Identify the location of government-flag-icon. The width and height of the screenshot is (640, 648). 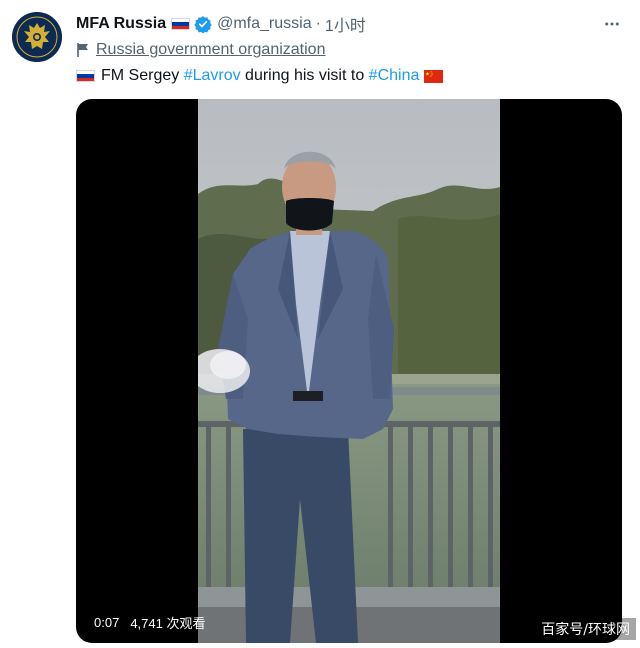
(82, 50).